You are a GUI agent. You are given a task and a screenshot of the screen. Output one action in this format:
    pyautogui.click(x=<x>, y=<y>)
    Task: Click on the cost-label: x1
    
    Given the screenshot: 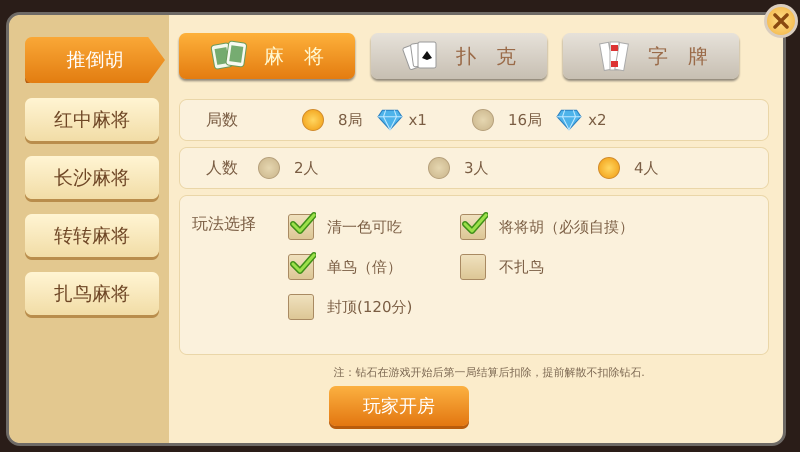 What is the action you would take?
    pyautogui.click(x=417, y=120)
    